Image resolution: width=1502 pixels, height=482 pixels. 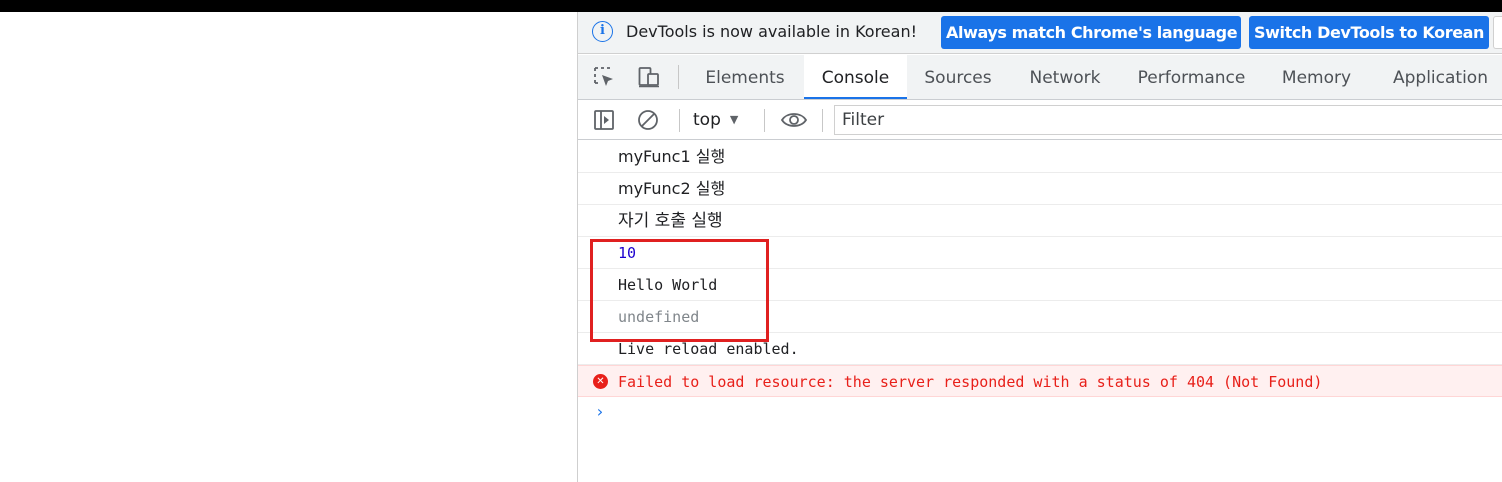 I want to click on switch-to-korean-button: Switch DevTools to Korean, so click(x=1369, y=32).